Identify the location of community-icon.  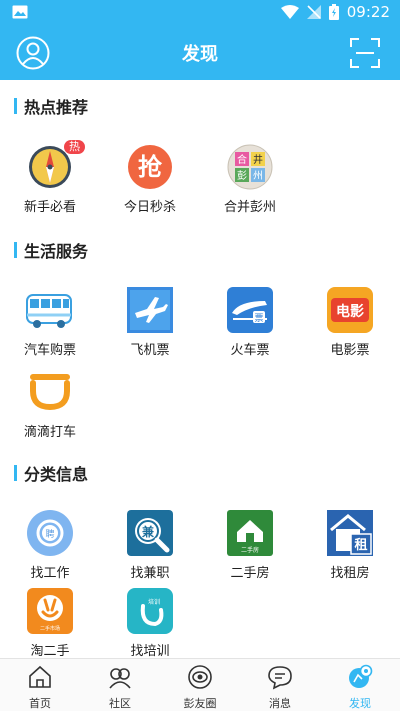
(120, 678).